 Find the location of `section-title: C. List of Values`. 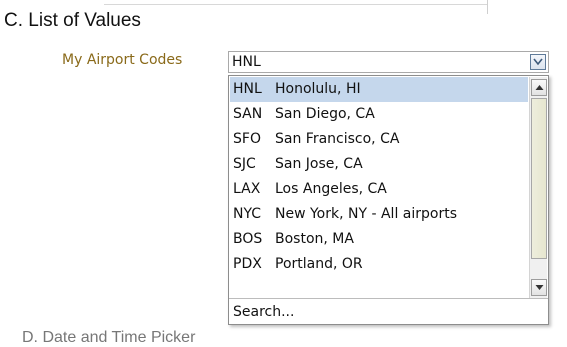

section-title: C. List of Values is located at coordinates (72, 20).